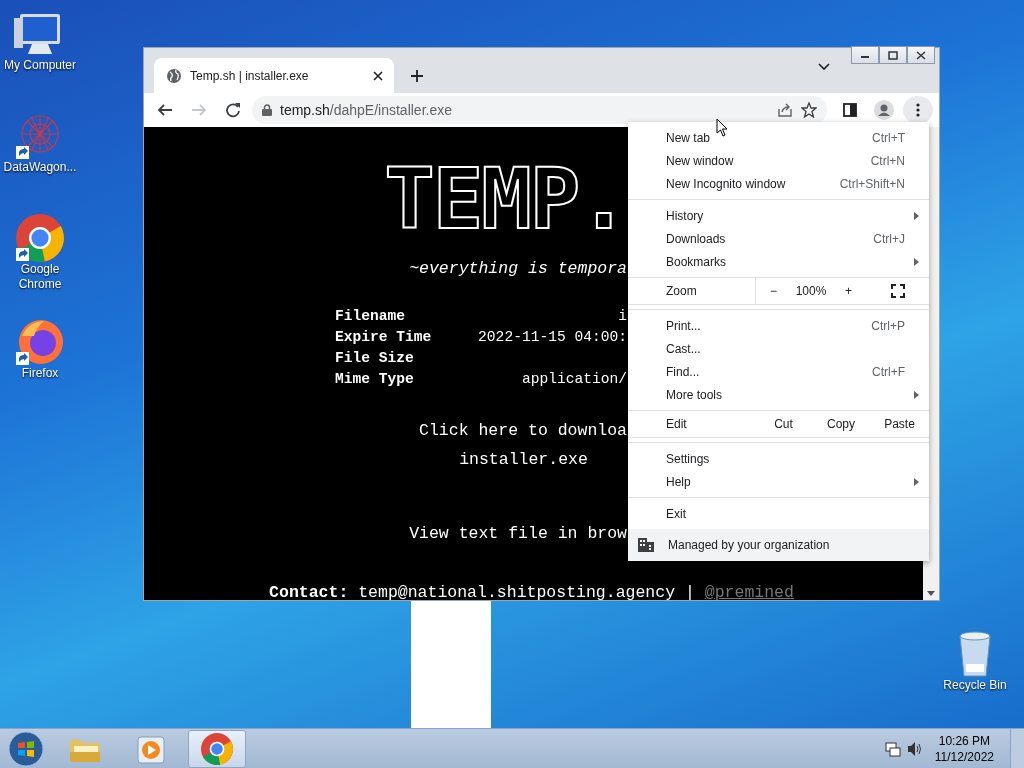 This screenshot has height=768, width=1024. Describe the element at coordinates (872, 184) in the screenshot. I see `shortcut-text: Ctrl+Shift+N` at that location.